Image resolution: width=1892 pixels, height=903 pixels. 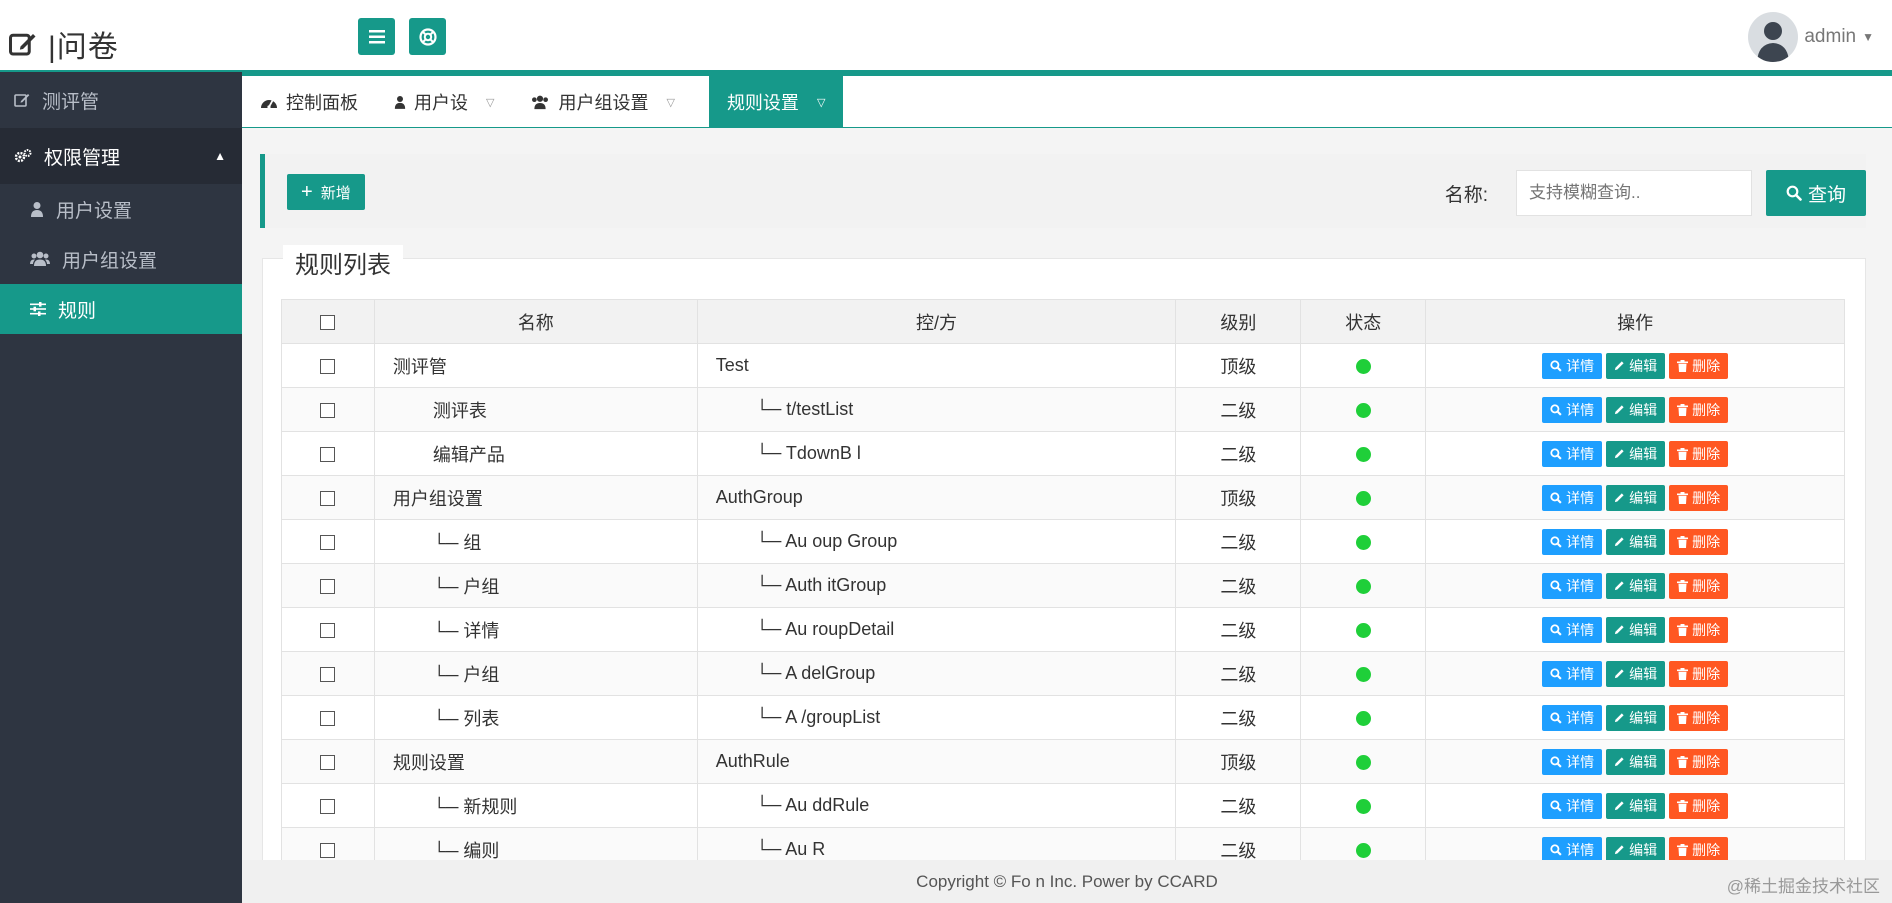 What do you see at coordinates (121, 309) in the screenshot?
I see `sidebar-item-rules: 规则` at bounding box center [121, 309].